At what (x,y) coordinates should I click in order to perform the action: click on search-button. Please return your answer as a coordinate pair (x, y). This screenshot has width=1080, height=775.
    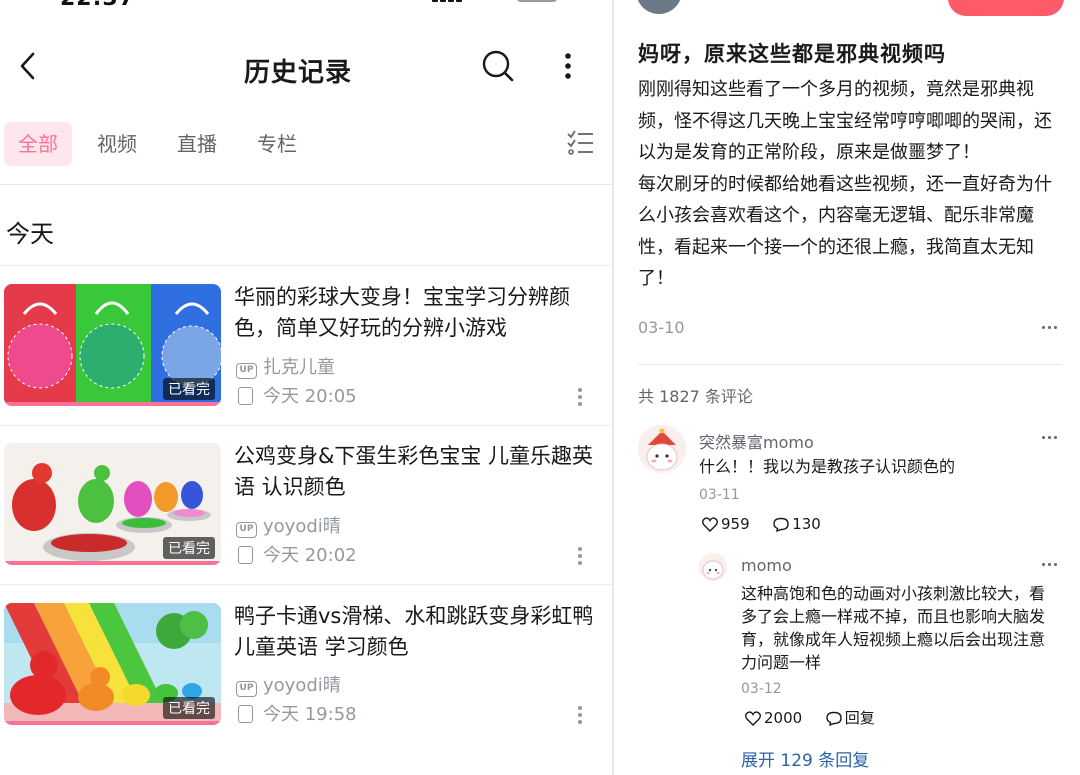
    Looking at the image, I should click on (498, 66).